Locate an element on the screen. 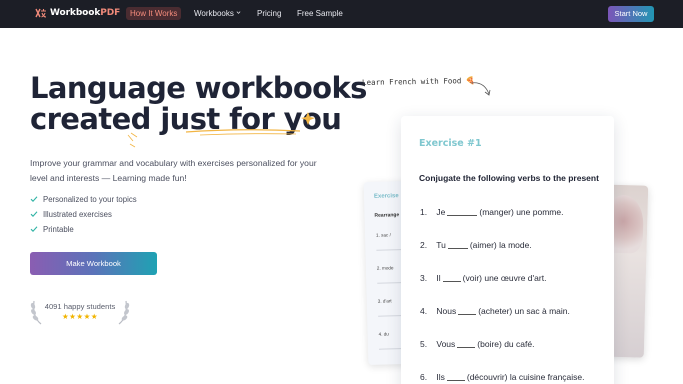 The image size is (683, 384). nav-link-pricing: Pricing is located at coordinates (269, 13).